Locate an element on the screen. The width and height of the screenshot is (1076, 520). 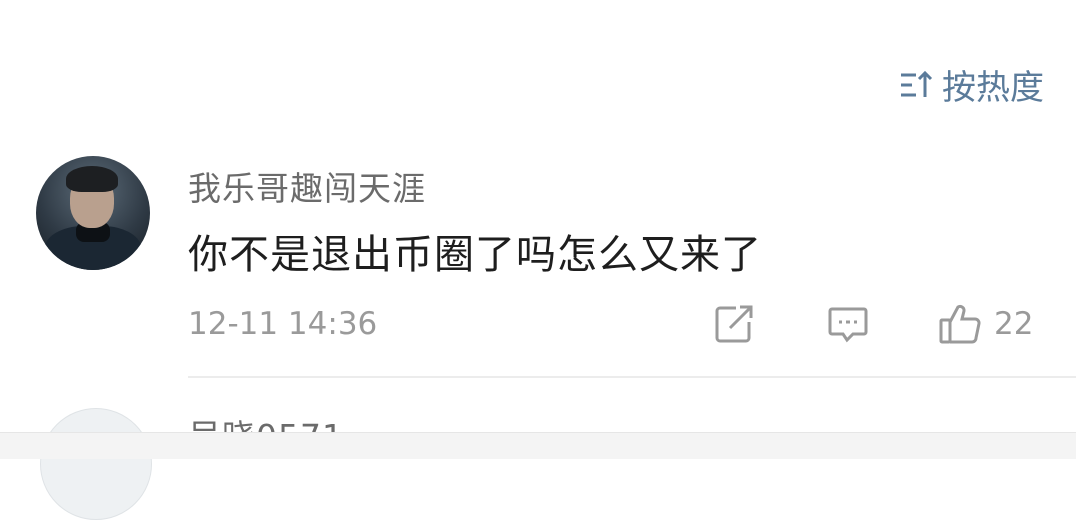
sort-by-hot-button: 按热度 is located at coordinates (971, 84).